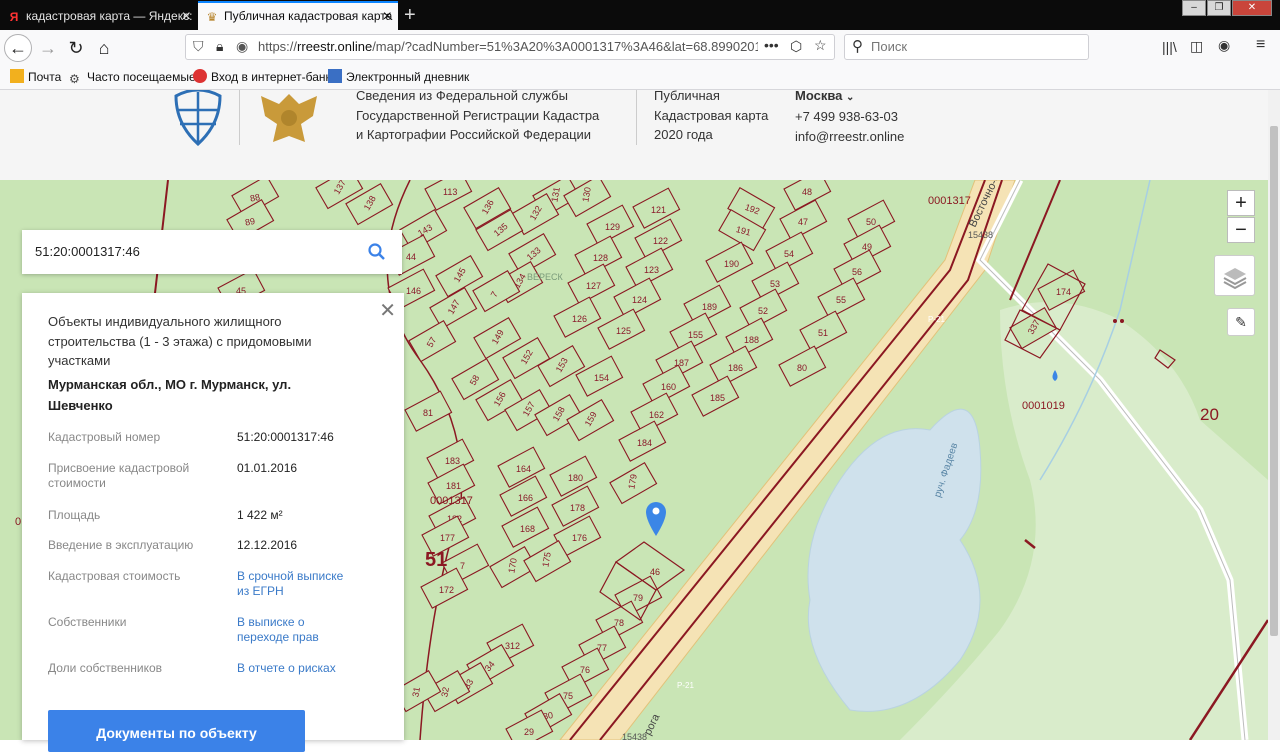 The width and height of the screenshot is (1280, 756). Describe the element at coordinates (1219, 8) in the screenshot. I see `maximize-icon: ❐` at that location.